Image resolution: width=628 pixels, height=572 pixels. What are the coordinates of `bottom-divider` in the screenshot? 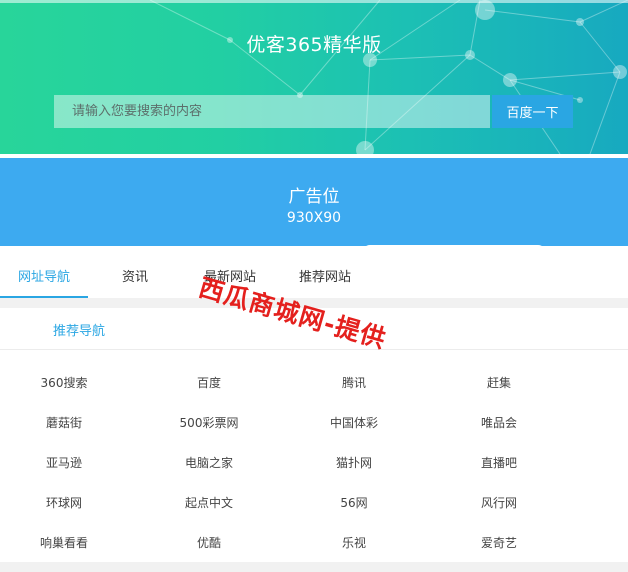 It's located at (314, 567).